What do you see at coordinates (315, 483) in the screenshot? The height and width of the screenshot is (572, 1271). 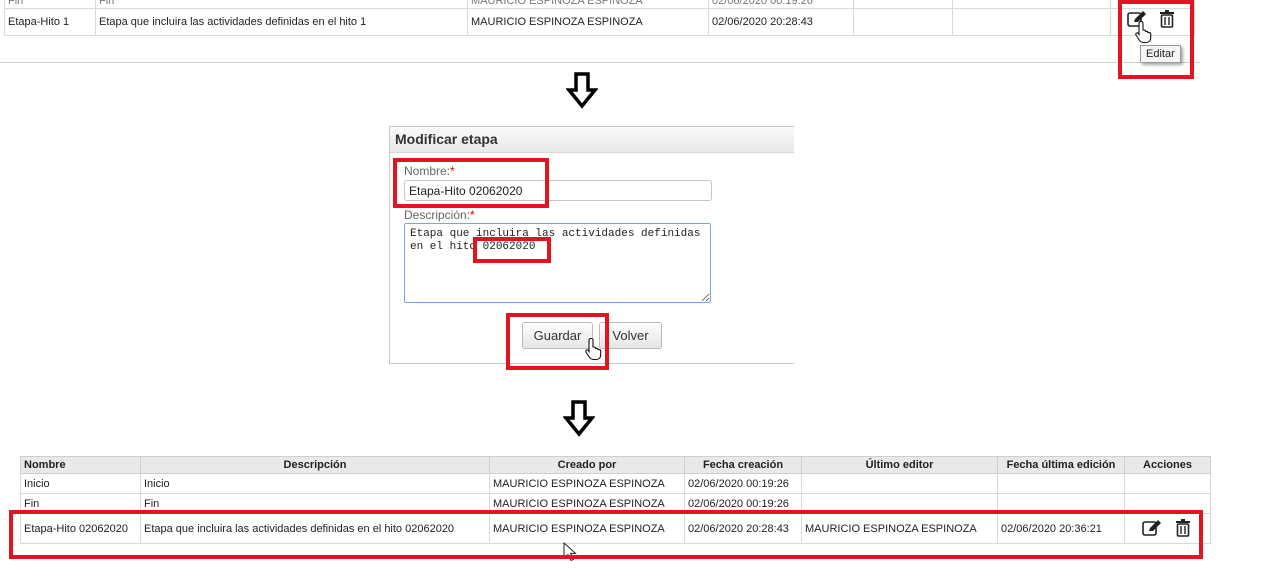 I see `cell-description: Inicio` at bounding box center [315, 483].